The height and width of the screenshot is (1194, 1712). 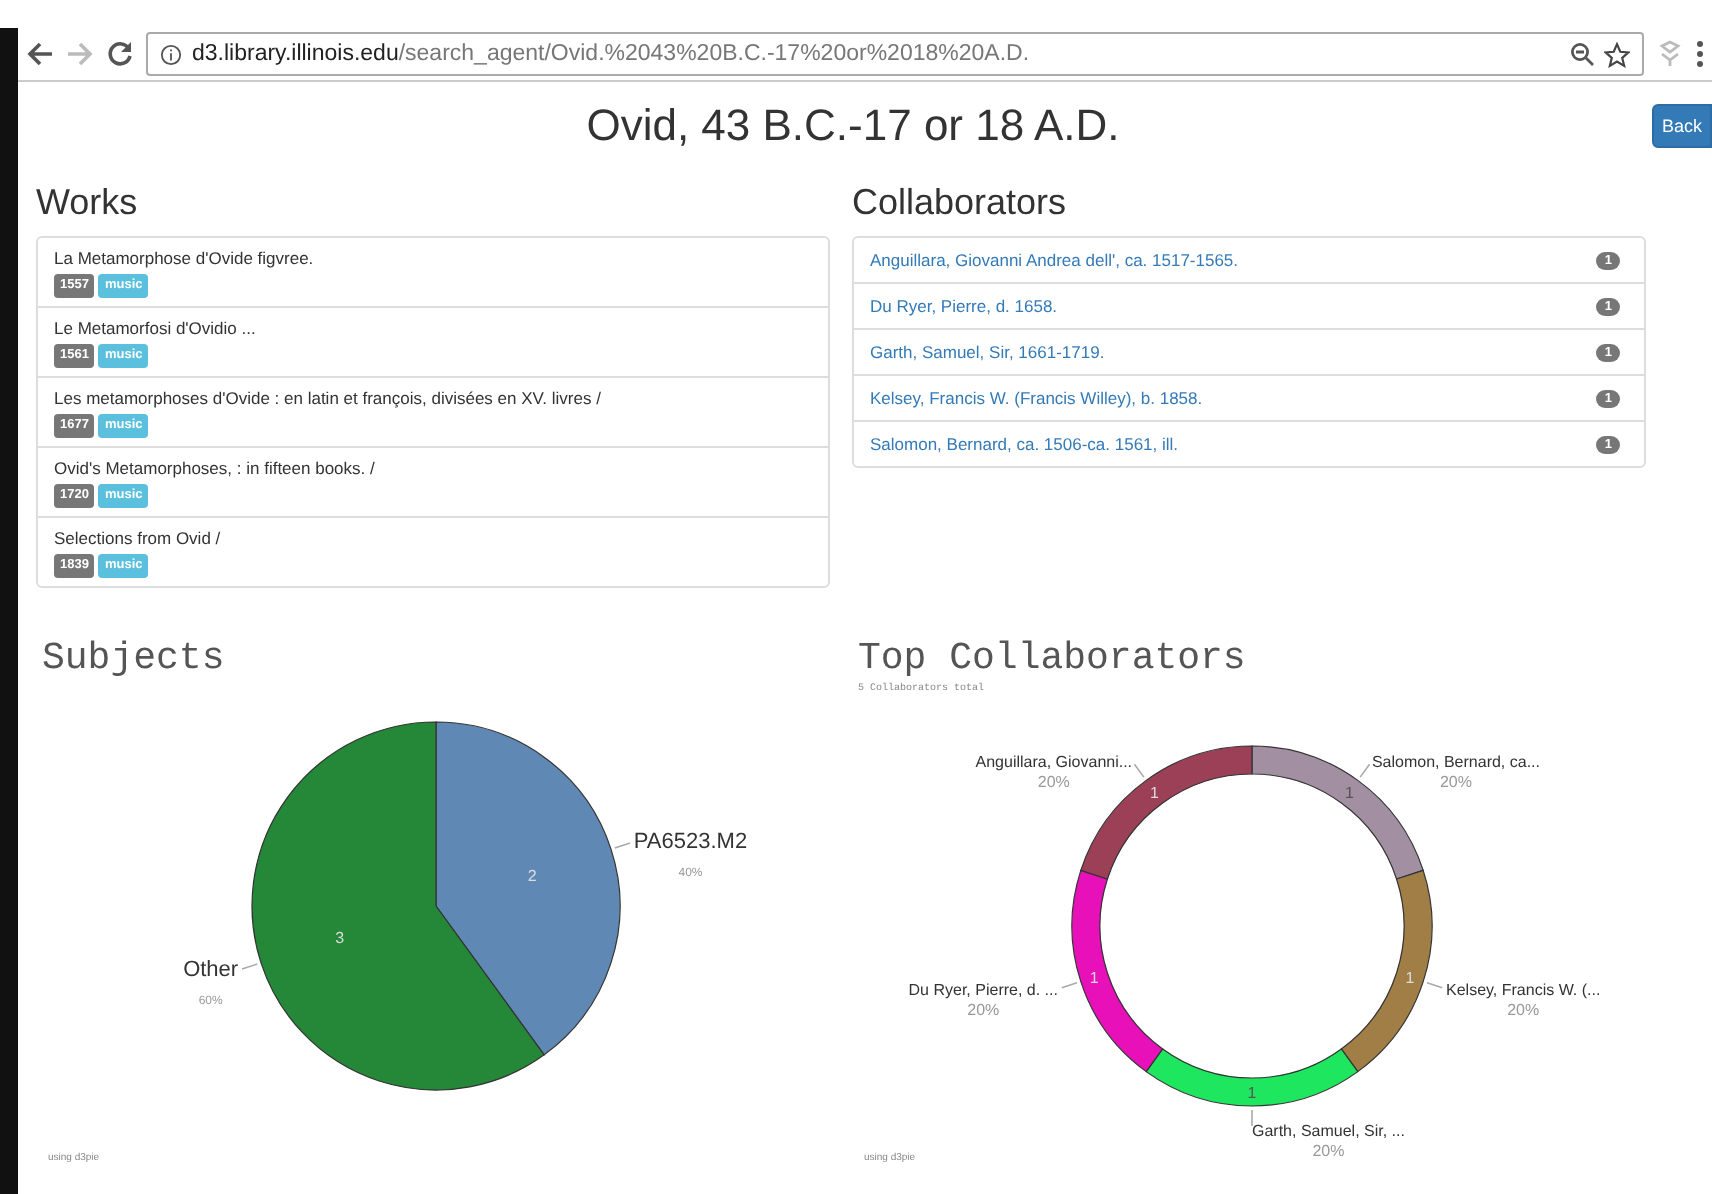 I want to click on info-icon, so click(x=171, y=54).